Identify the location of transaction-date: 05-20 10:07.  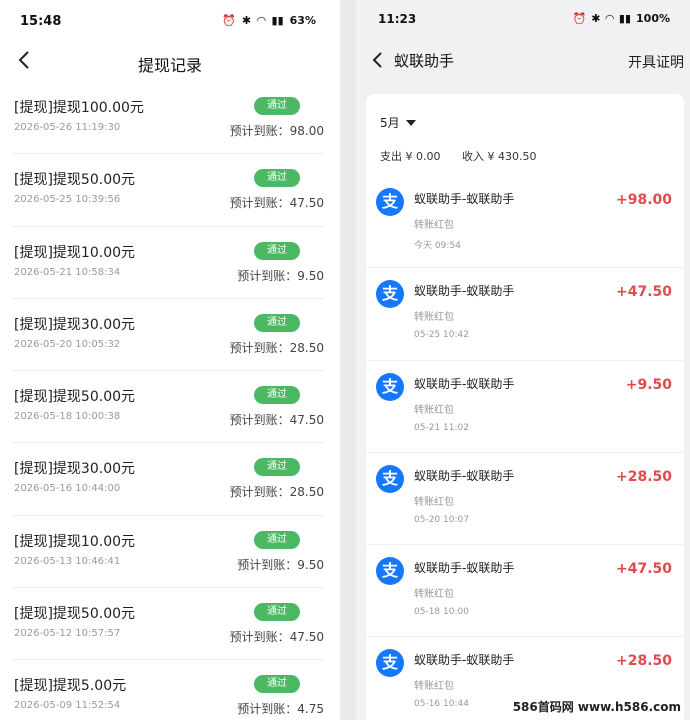
(441, 519).